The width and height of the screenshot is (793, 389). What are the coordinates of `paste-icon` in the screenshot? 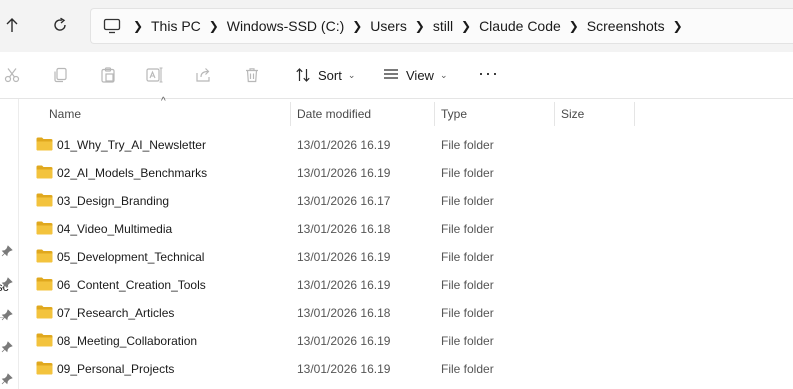 It's located at (108, 75).